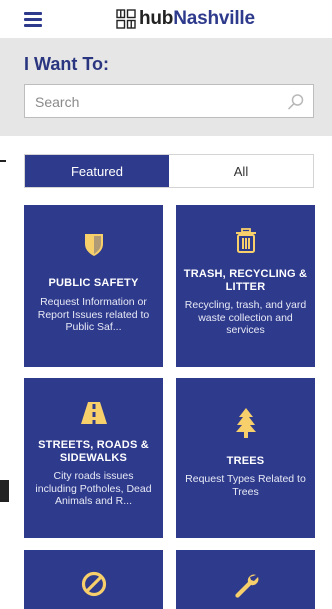  I want to click on tile-title: PUBLIC SAFETY, so click(93, 283).